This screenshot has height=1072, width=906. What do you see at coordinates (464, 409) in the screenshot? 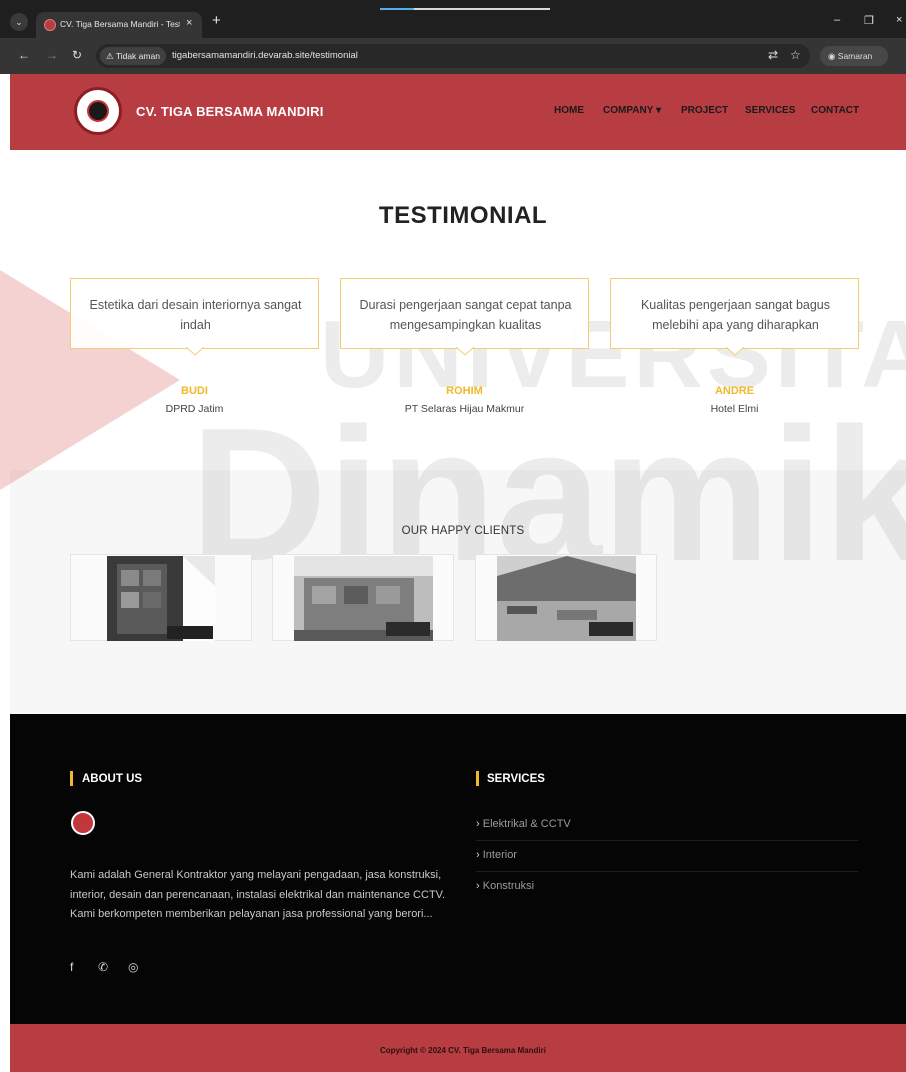
I see `testimonial-role: PT Selaras Hijau Makmur` at bounding box center [464, 409].